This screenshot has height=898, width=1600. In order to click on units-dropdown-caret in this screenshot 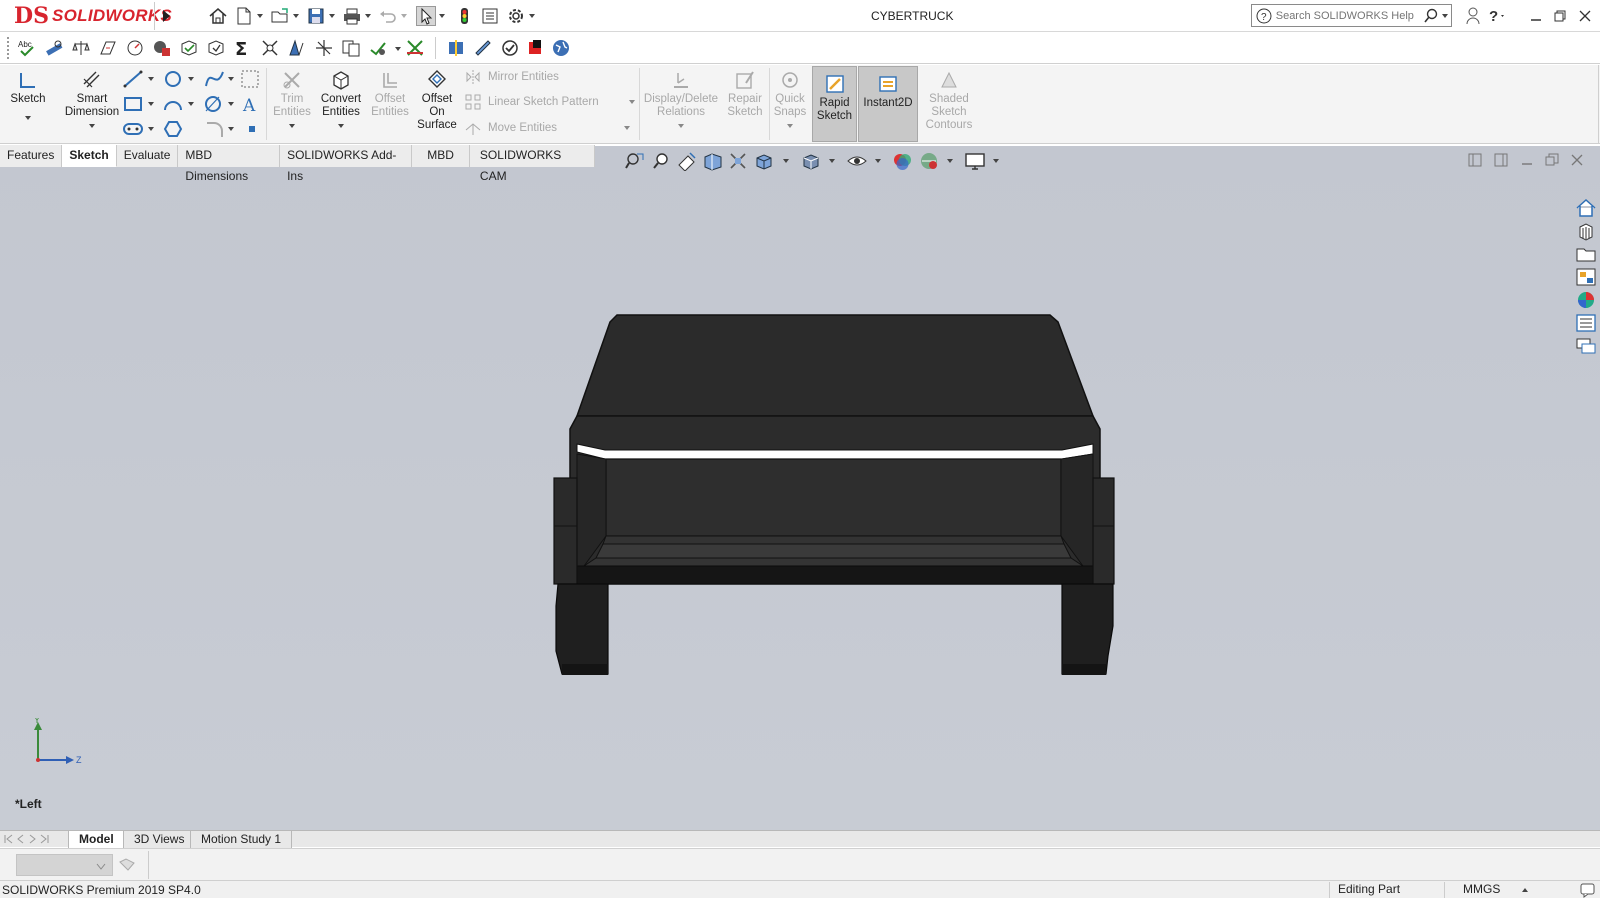, I will do `click(1524, 889)`.